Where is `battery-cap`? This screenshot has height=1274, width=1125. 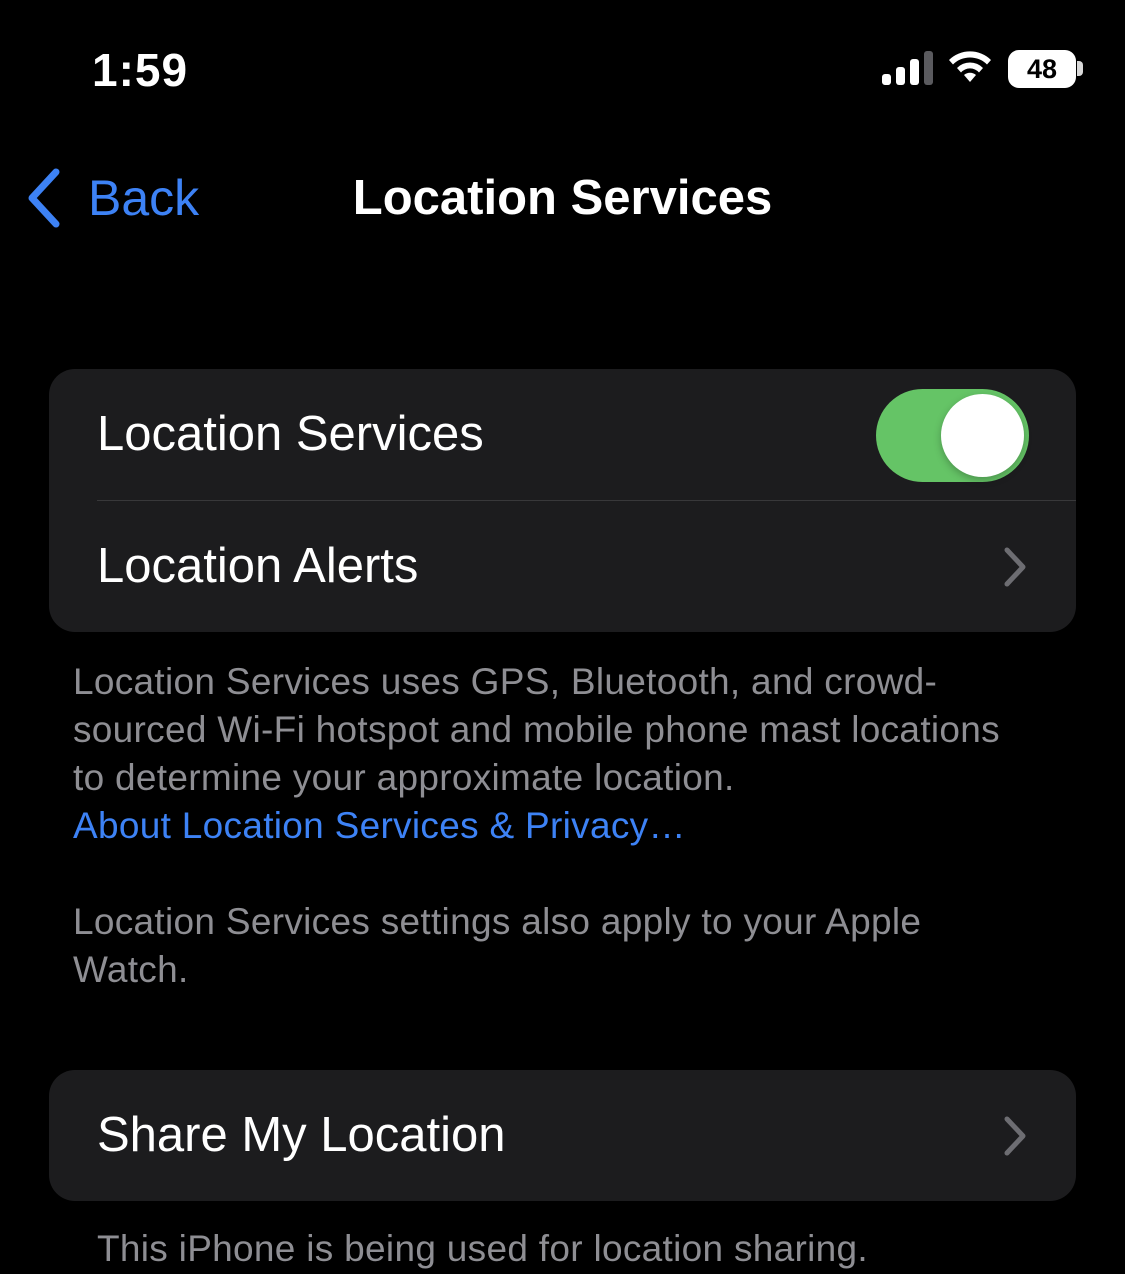 battery-cap is located at coordinates (1080, 68).